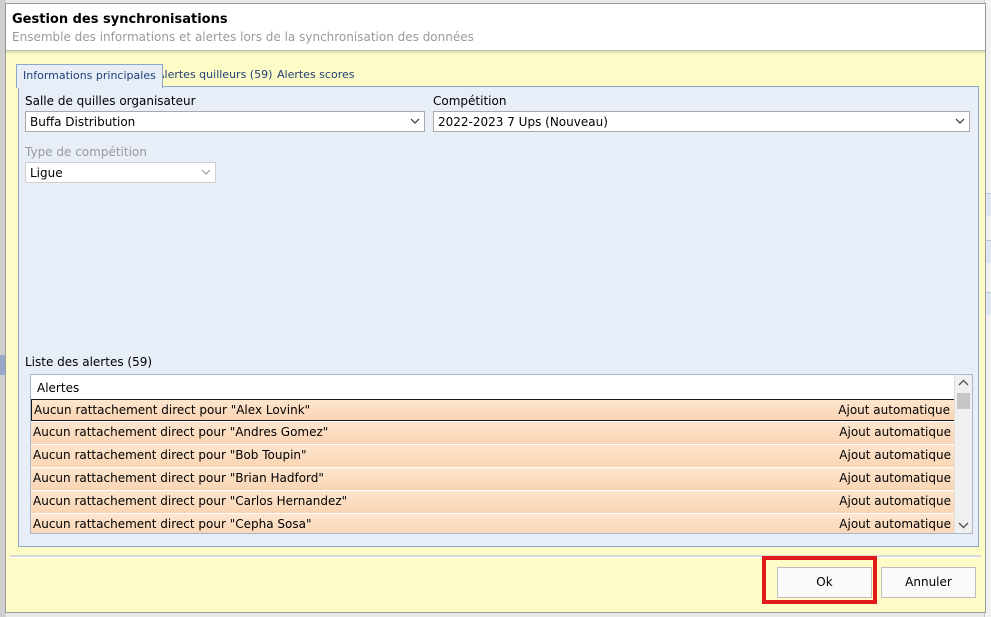  Describe the element at coordinates (120, 172) in the screenshot. I see `competition-type-select: Ligue` at that location.